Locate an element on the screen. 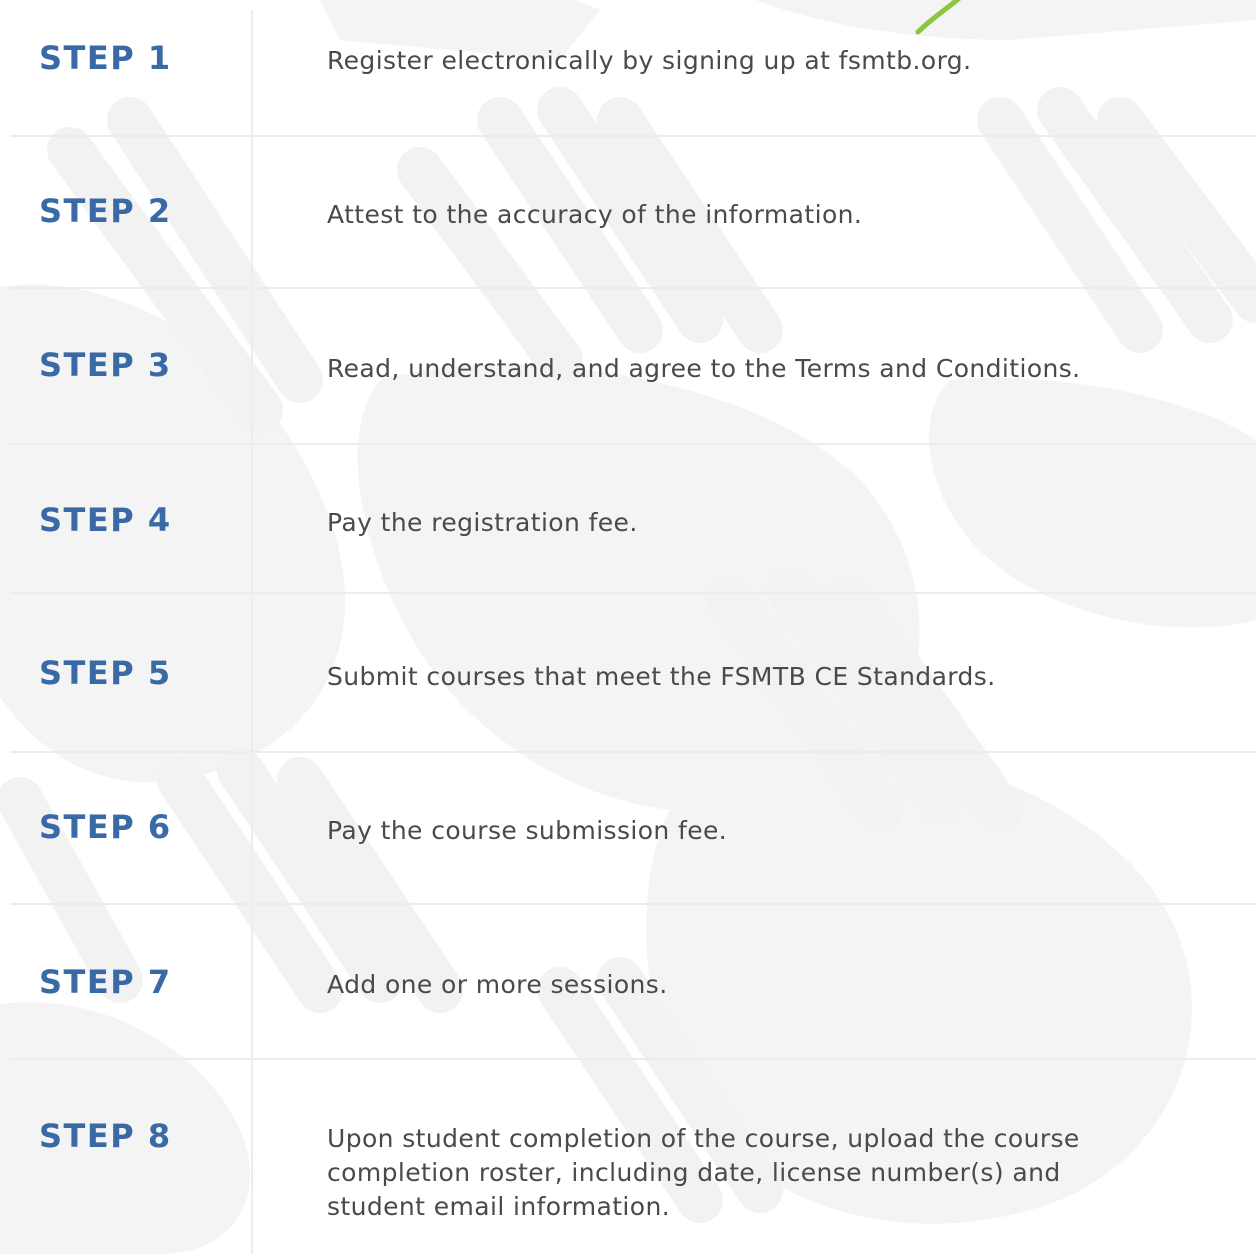 This screenshot has width=1256, height=1254. step-4-label: STEP 4 is located at coordinates (105, 520).